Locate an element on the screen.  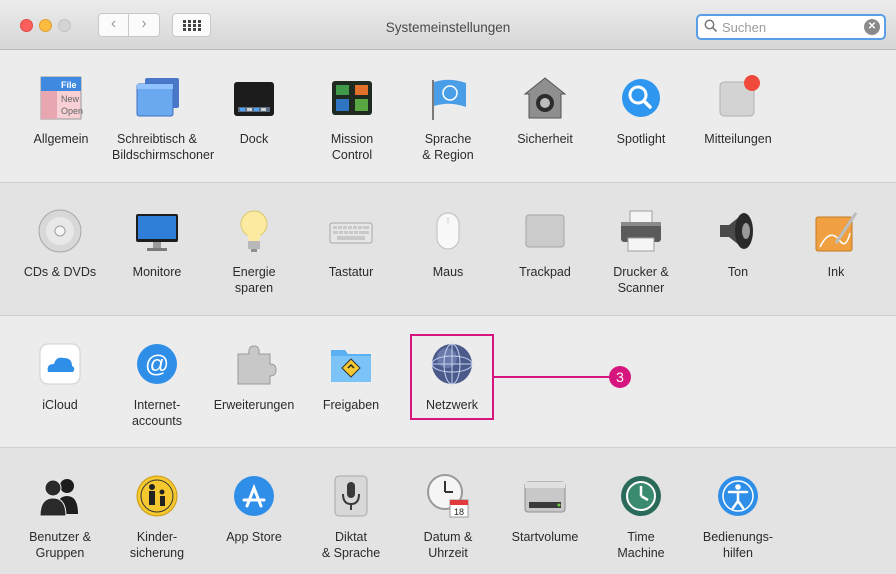
general-icon: File New Open is located at coordinates (61, 98).